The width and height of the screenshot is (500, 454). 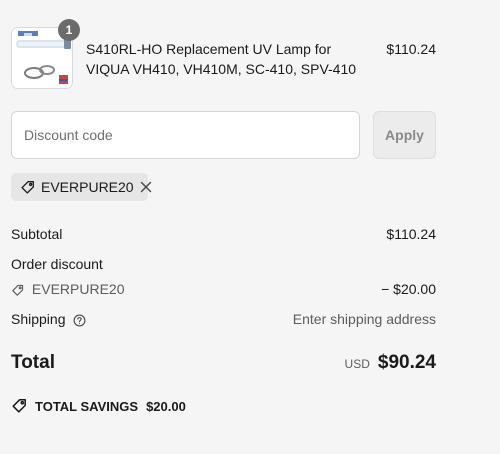 What do you see at coordinates (223, 289) in the screenshot?
I see `discount-code-row: EVERPURE20 − $20.00` at bounding box center [223, 289].